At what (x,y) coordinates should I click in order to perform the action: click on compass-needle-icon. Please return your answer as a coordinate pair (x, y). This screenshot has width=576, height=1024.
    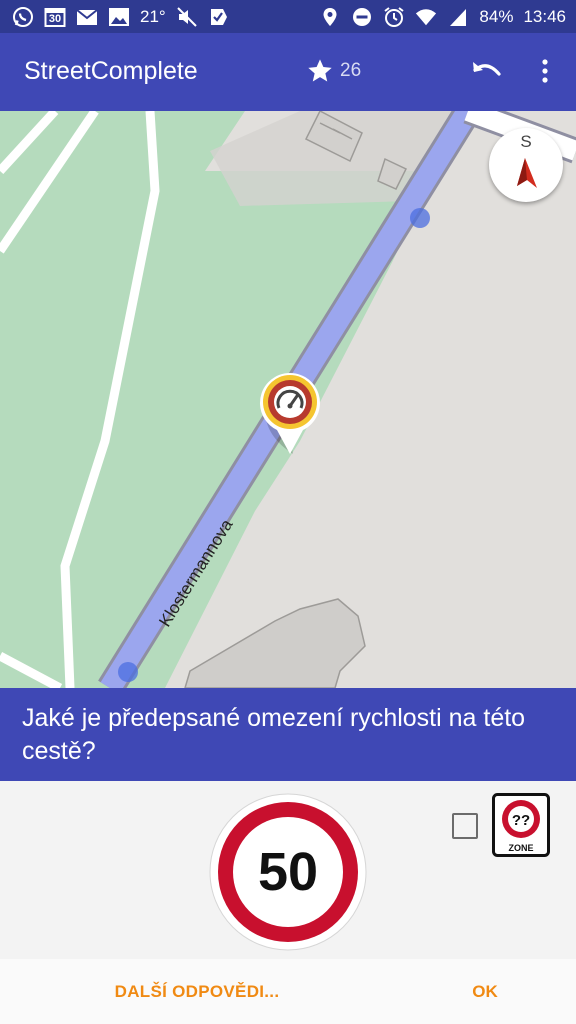
    Looking at the image, I should click on (527, 173).